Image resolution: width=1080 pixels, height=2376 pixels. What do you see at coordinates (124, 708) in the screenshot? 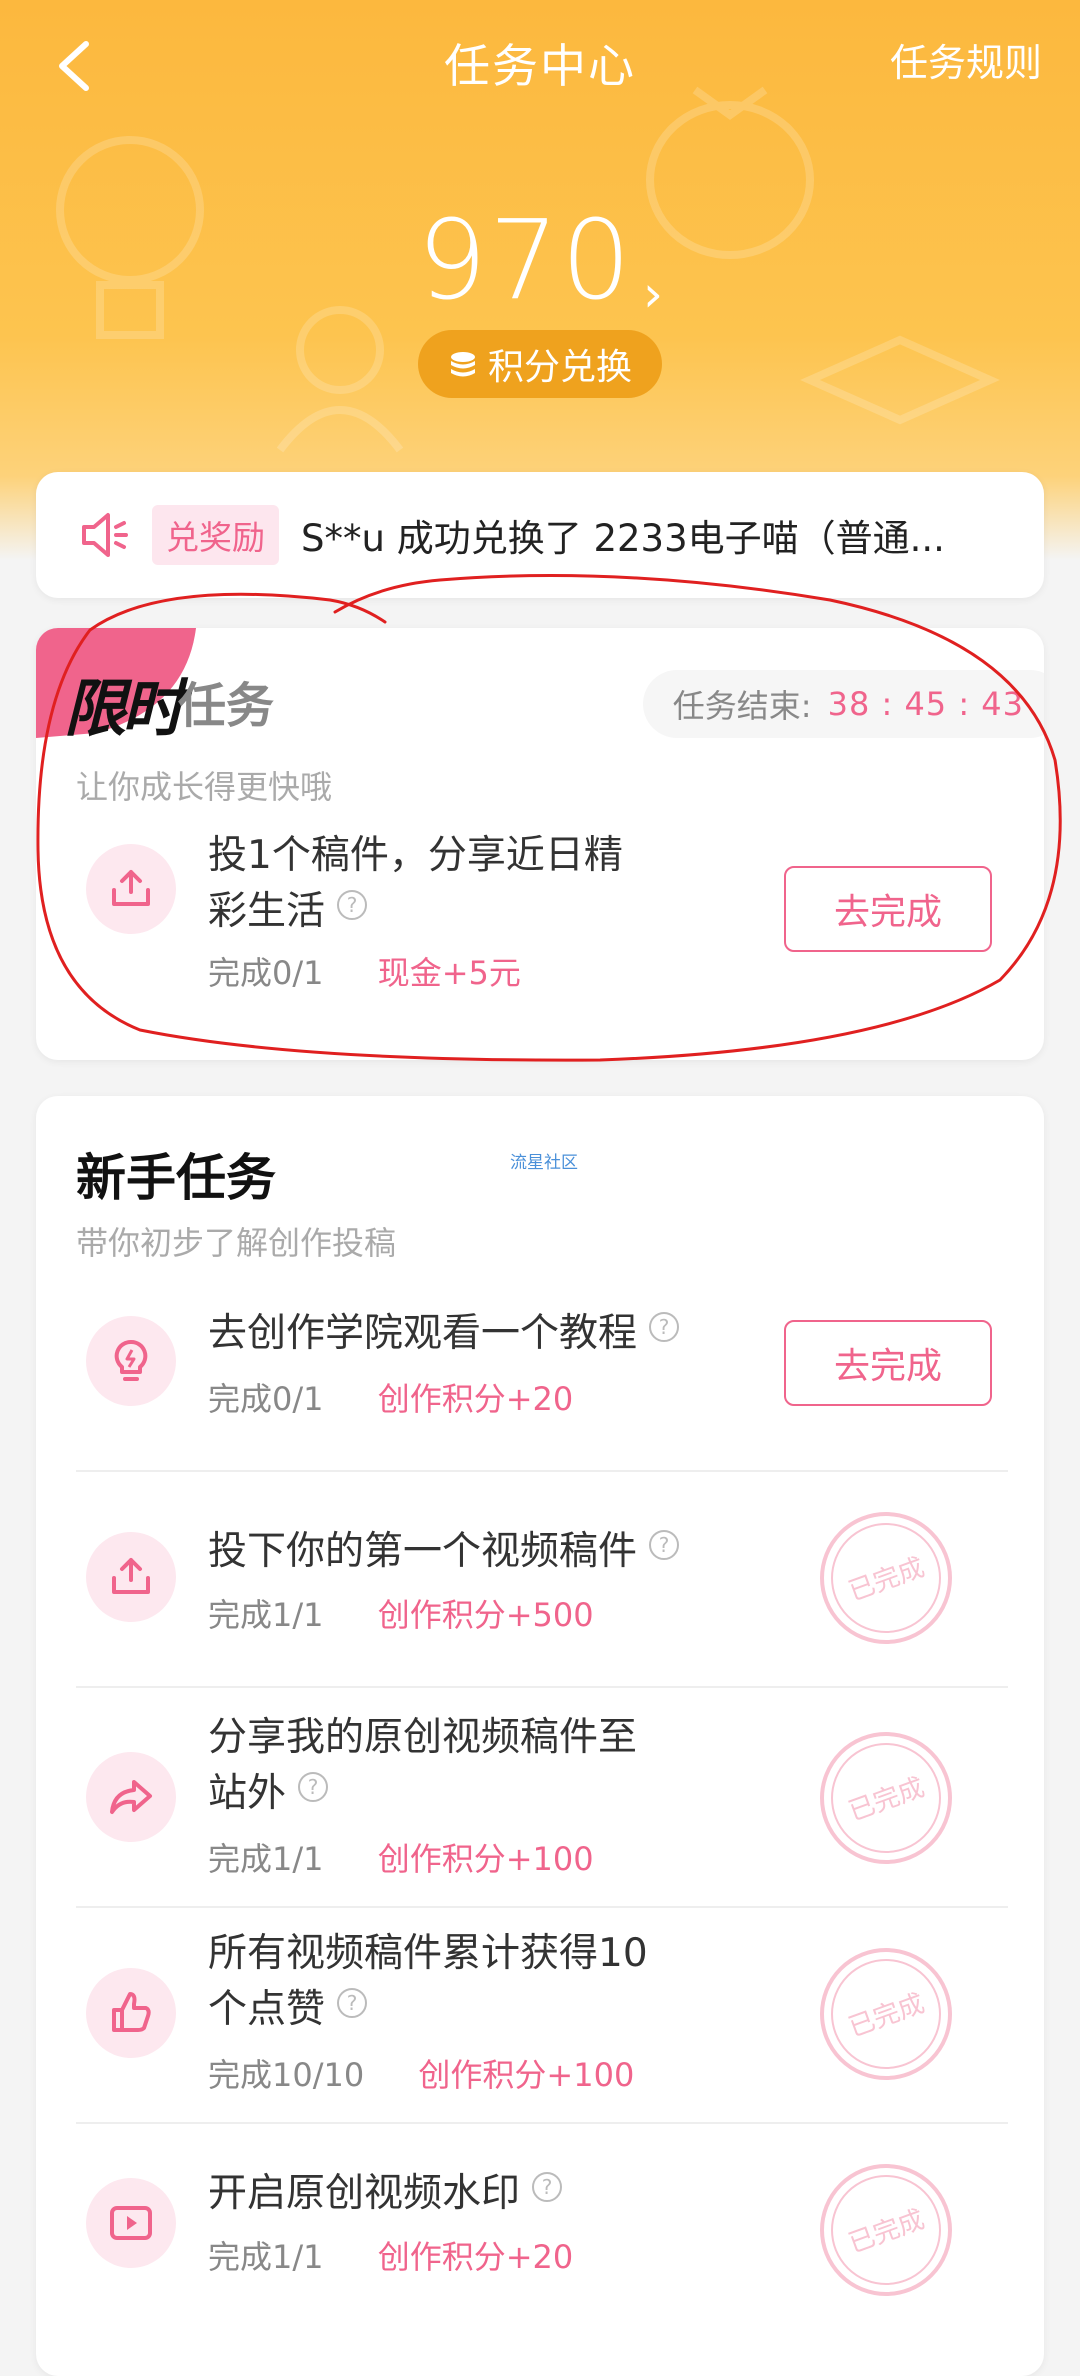
I see `limited-logo: 限时` at bounding box center [124, 708].